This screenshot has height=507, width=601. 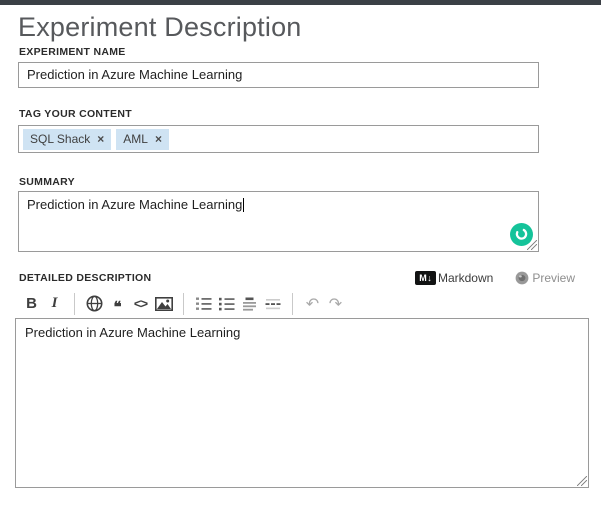 What do you see at coordinates (335, 303) in the screenshot?
I see `redo-button: ↷` at bounding box center [335, 303].